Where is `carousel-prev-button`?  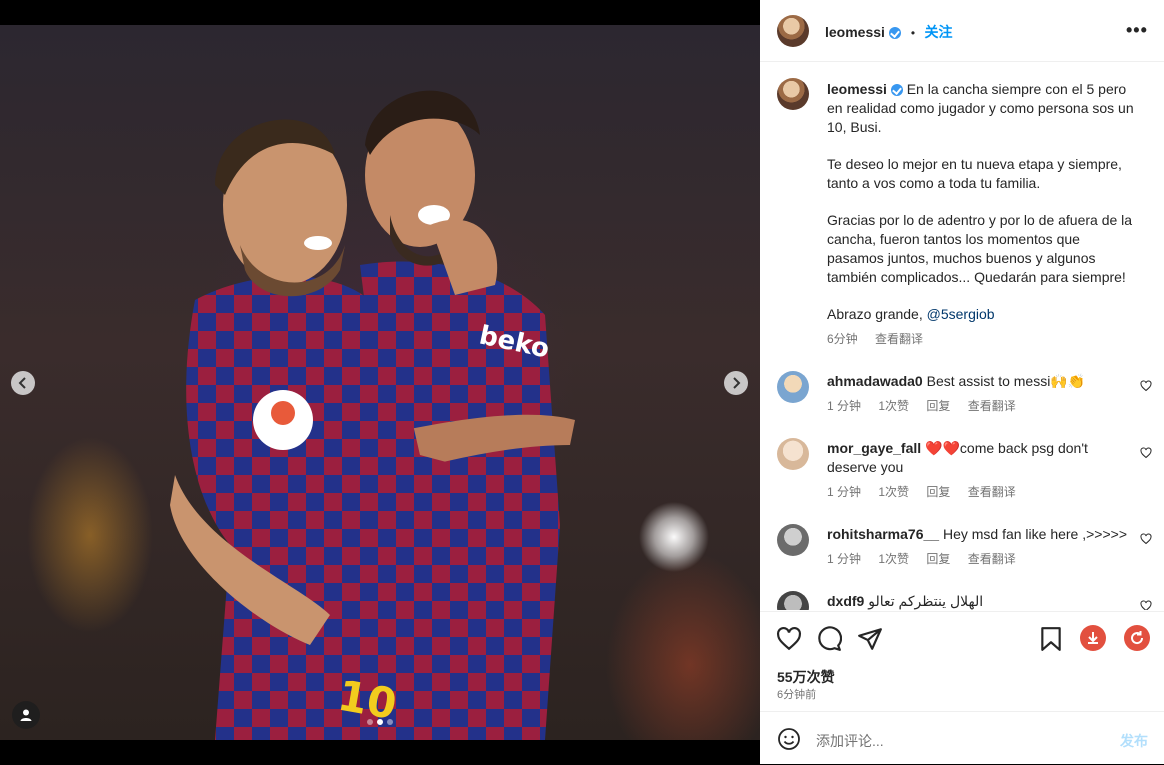 carousel-prev-button is located at coordinates (23, 383).